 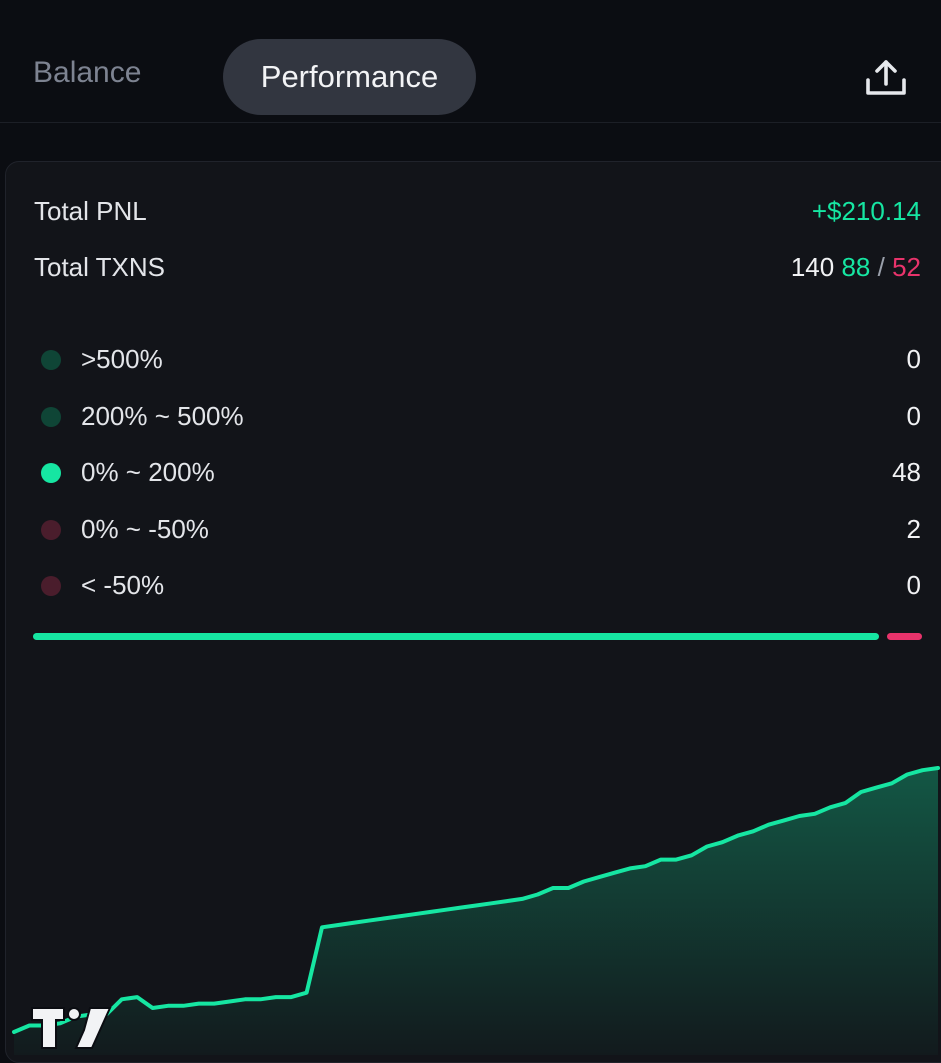 I want to click on tab-performance: Performance, so click(x=349, y=77).